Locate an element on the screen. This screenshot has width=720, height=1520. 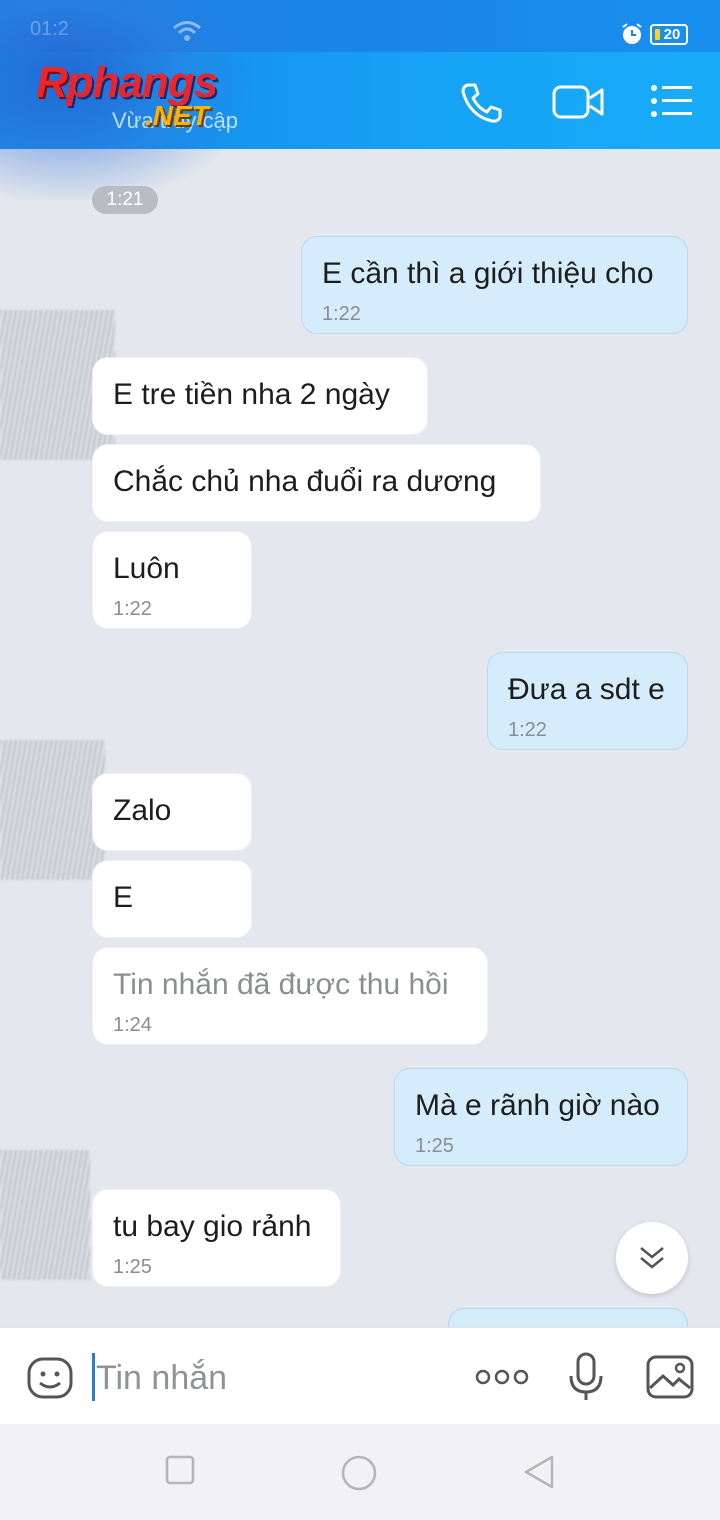
message-bubble-incoming: E tre tiền nha 2 ngày is located at coordinates (260, 396).